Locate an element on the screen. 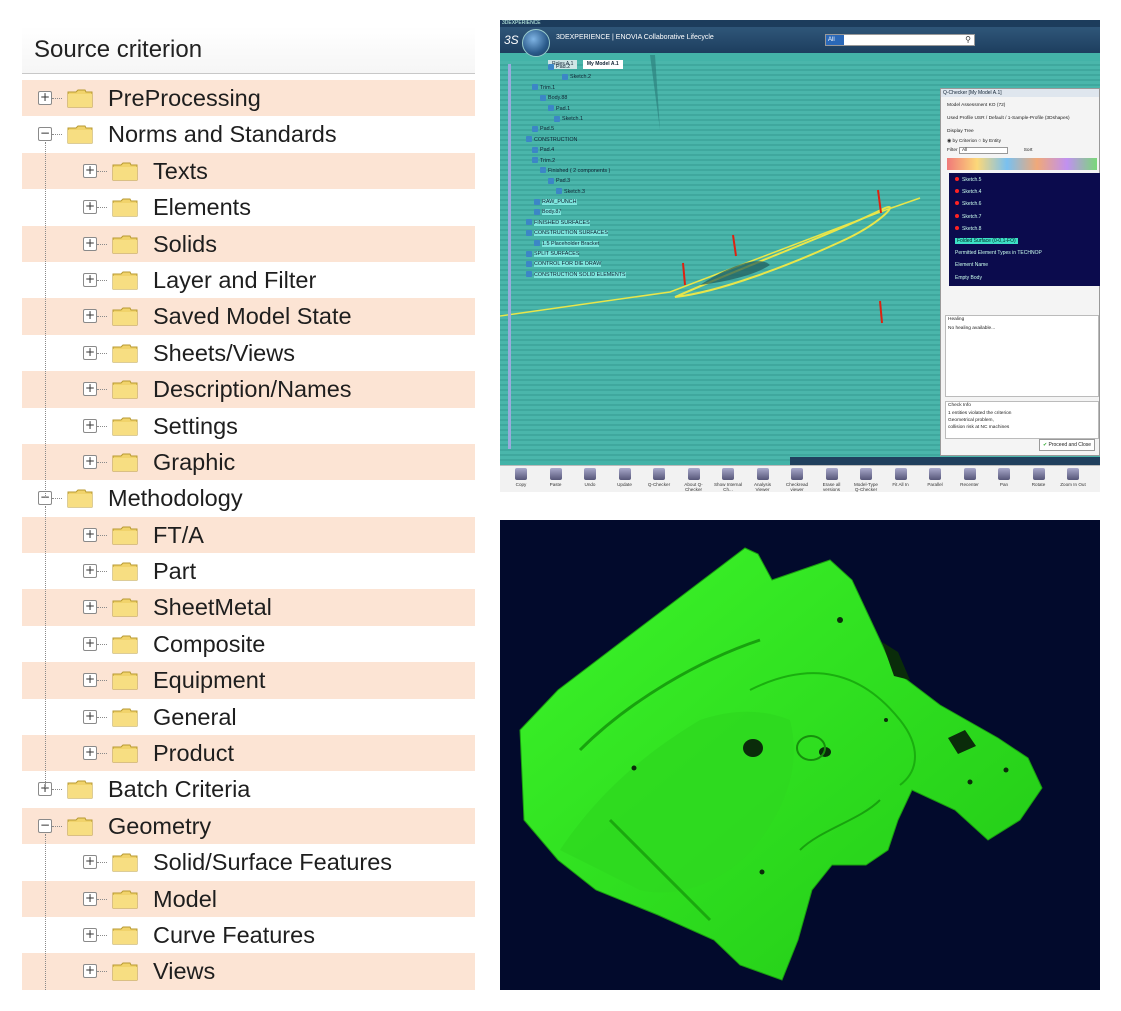 The height and width of the screenshot is (1011, 1121). spec-tree-node: CONSTRUCTION is located at coordinates (617, 140).